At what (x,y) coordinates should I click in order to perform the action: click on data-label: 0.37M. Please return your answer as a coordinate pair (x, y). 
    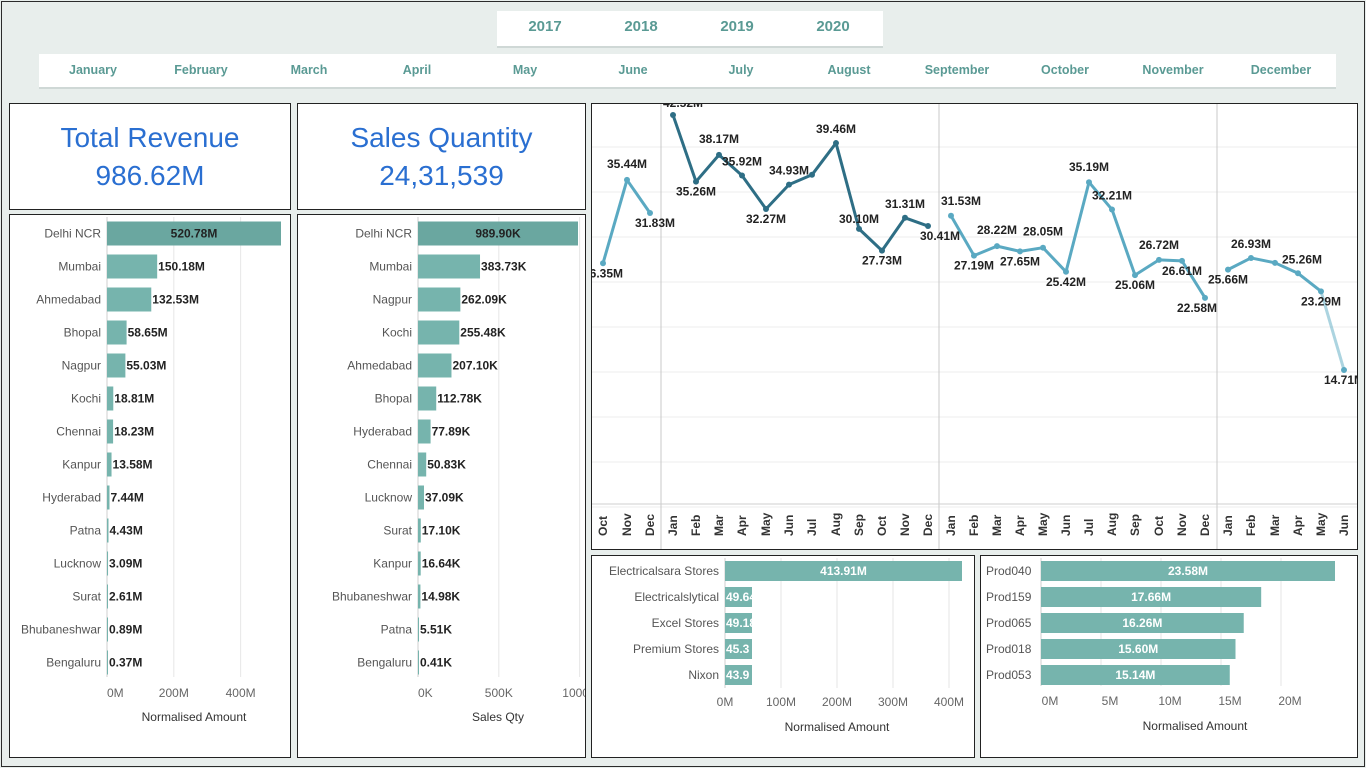
    Looking at the image, I should click on (125, 663).